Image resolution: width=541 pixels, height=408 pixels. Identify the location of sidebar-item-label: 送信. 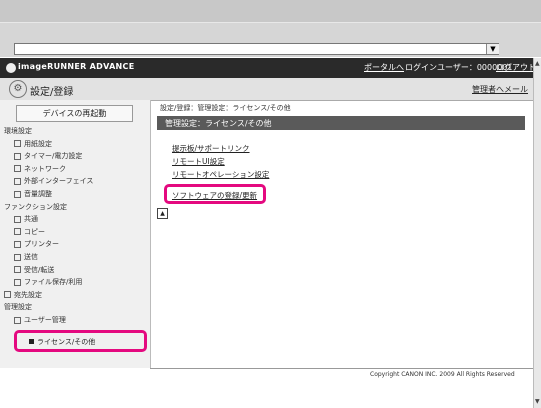
(31, 257).